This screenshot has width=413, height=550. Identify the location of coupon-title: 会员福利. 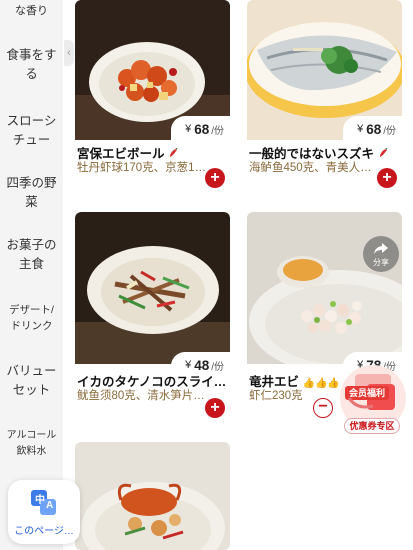
(366, 393).